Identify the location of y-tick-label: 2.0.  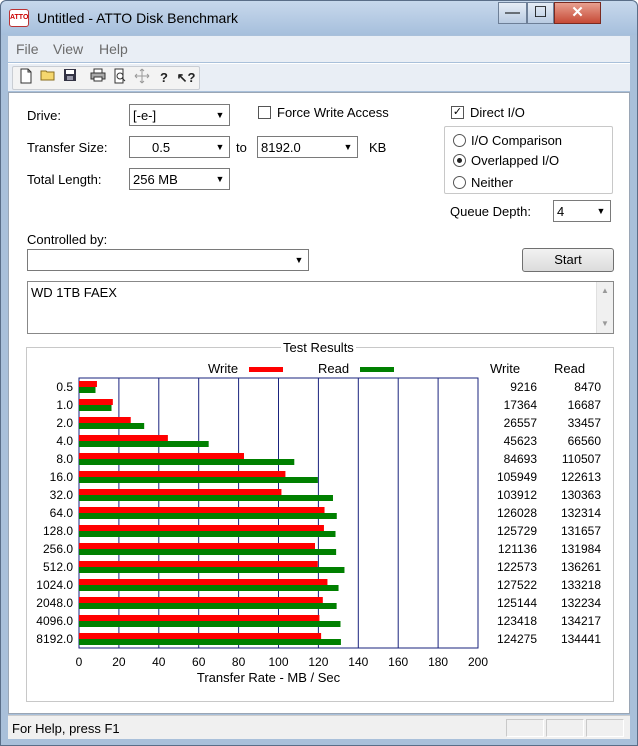
(64, 423).